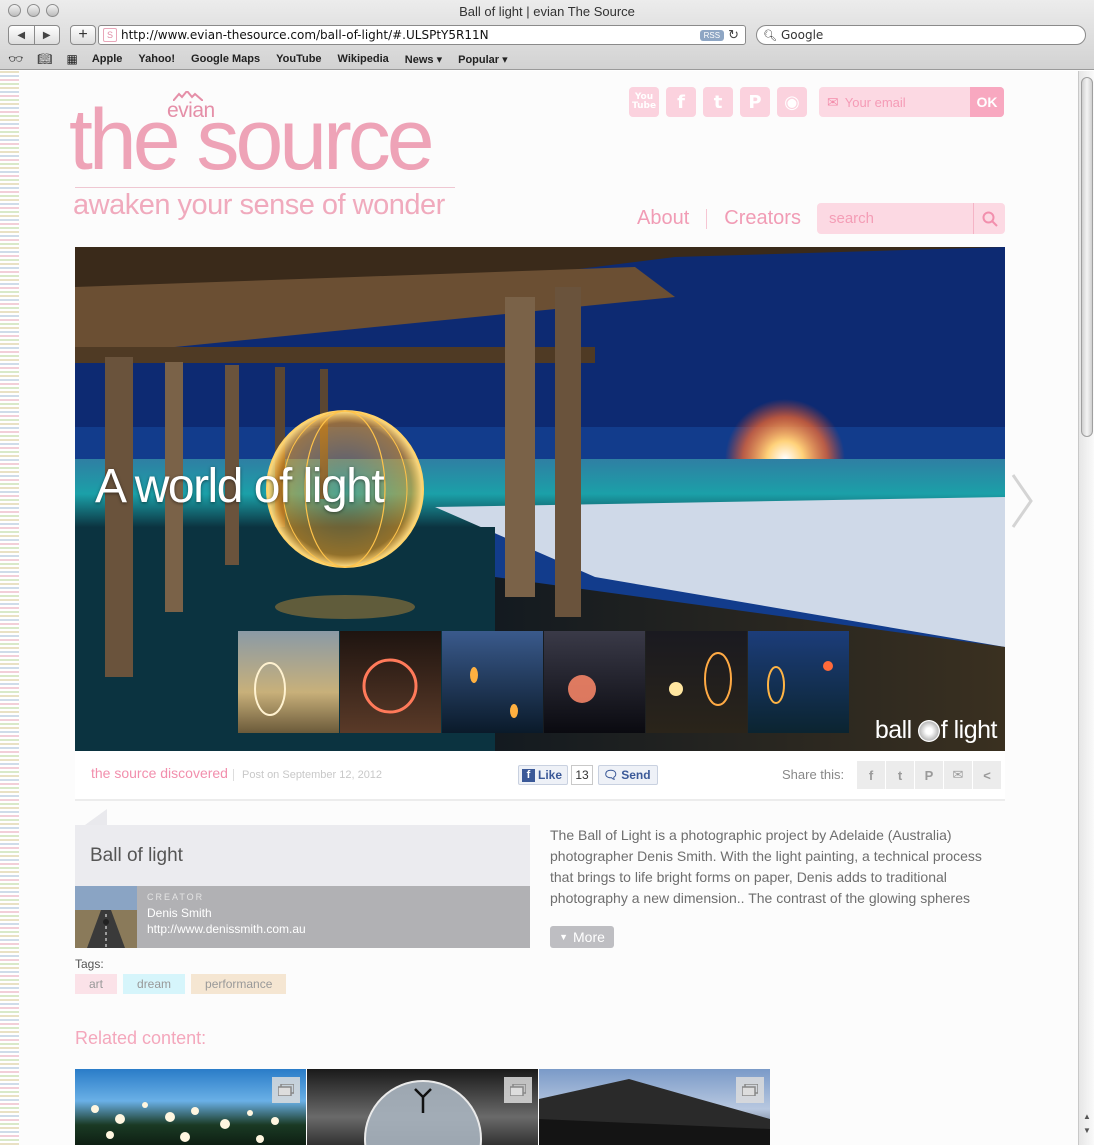  What do you see at coordinates (644, 102) in the screenshot?
I see `youtube-icon: You Tube` at bounding box center [644, 102].